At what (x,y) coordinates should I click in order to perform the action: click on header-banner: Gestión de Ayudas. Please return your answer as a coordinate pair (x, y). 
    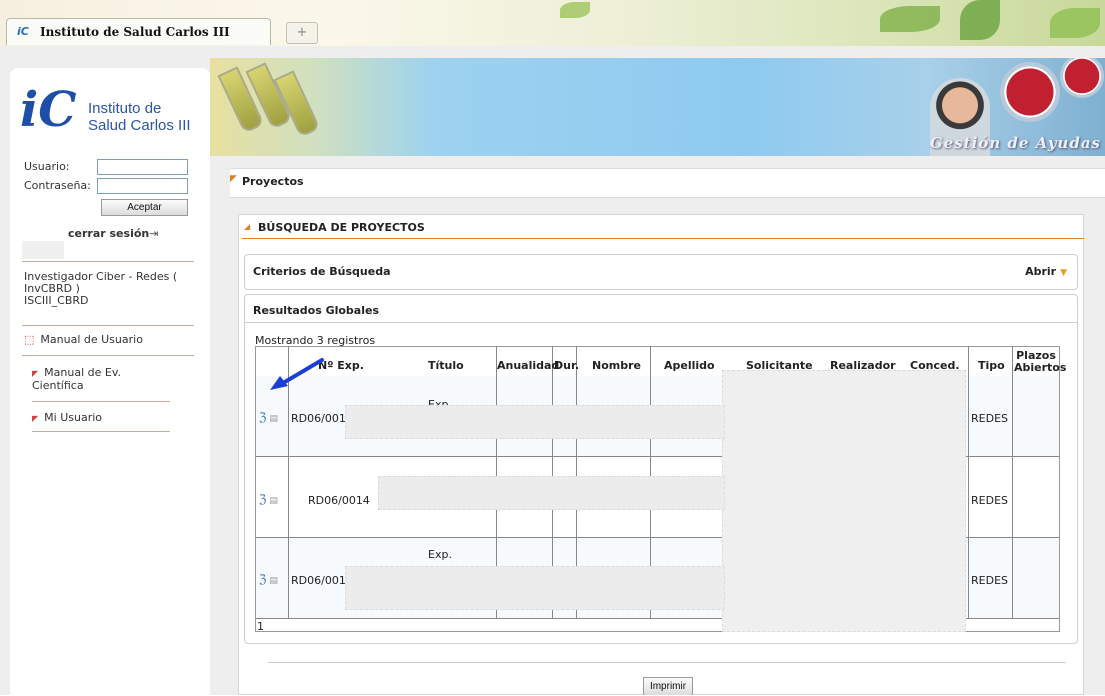
    Looking at the image, I should click on (657, 107).